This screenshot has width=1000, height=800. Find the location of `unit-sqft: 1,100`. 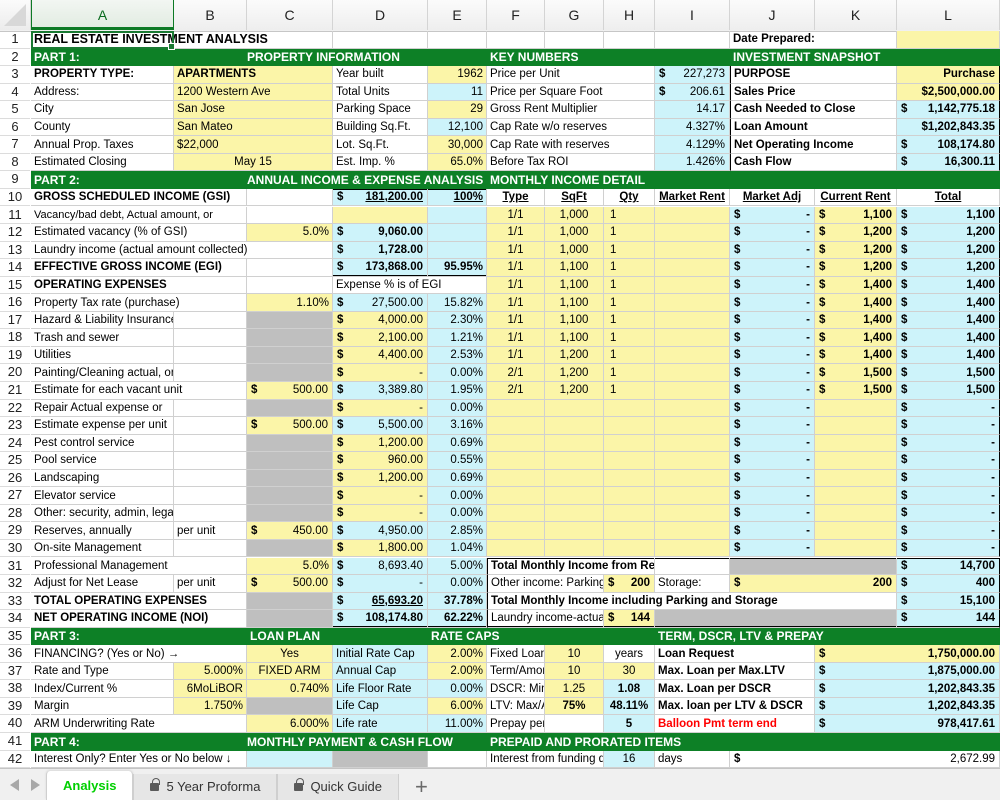

unit-sqft: 1,100 is located at coordinates (574, 268).